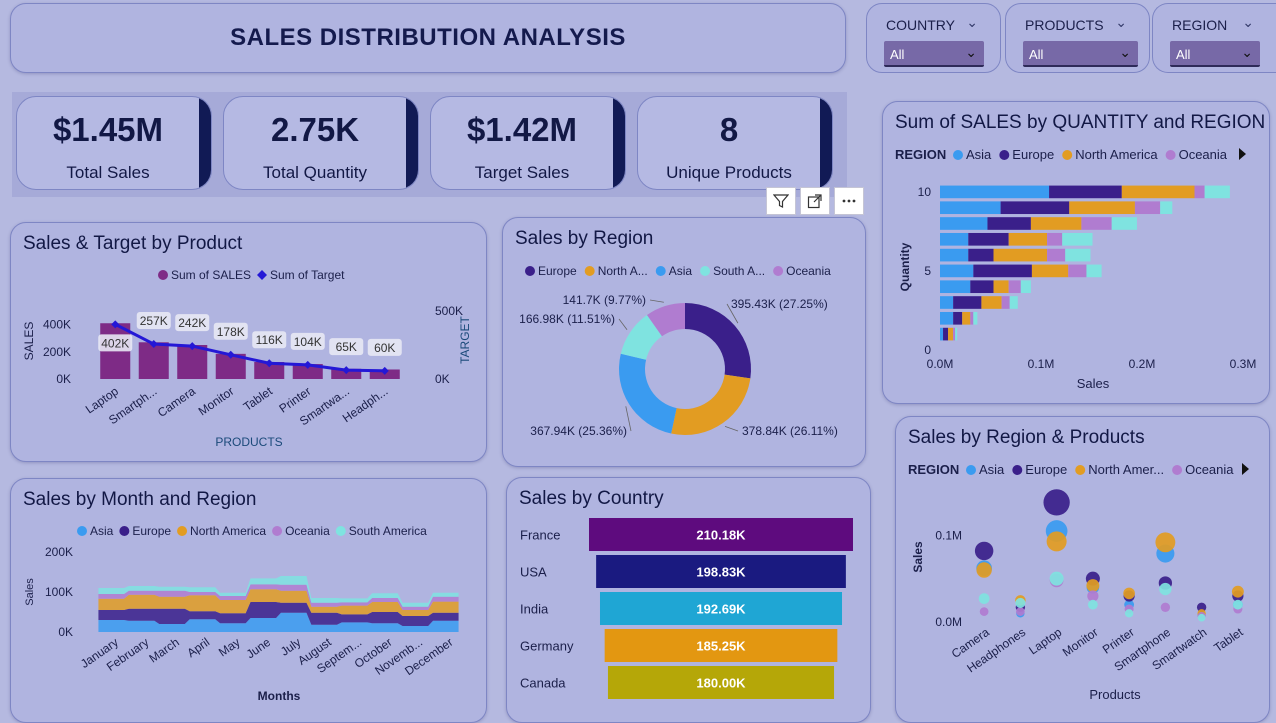 The height and width of the screenshot is (723, 1276). What do you see at coordinates (927, 350) in the screenshot?
I see `y-tick-label: 0` at bounding box center [927, 350].